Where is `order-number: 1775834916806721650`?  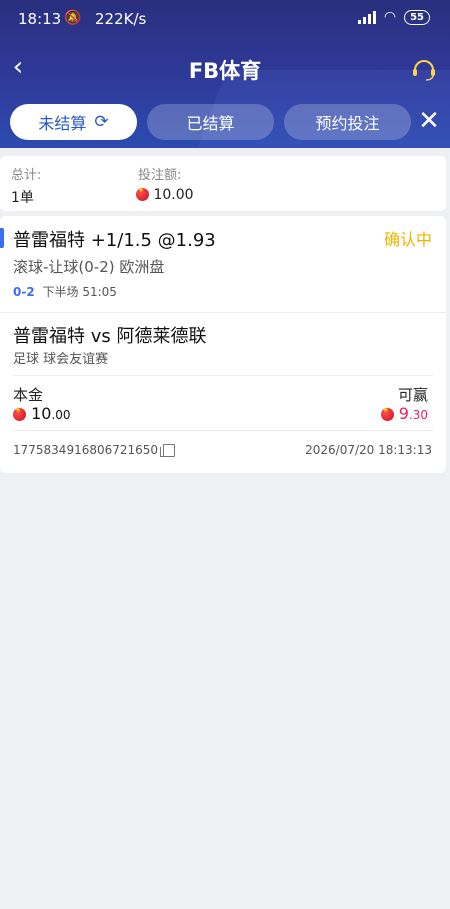 order-number: 1775834916806721650 is located at coordinates (94, 450).